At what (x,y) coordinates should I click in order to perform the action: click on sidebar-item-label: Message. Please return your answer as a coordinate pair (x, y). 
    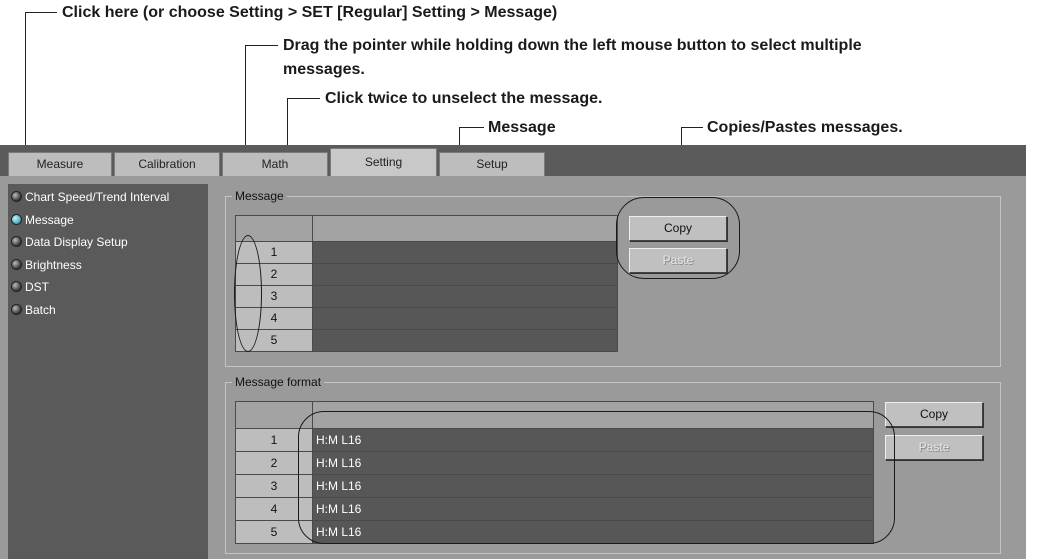
    Looking at the image, I should click on (49, 220).